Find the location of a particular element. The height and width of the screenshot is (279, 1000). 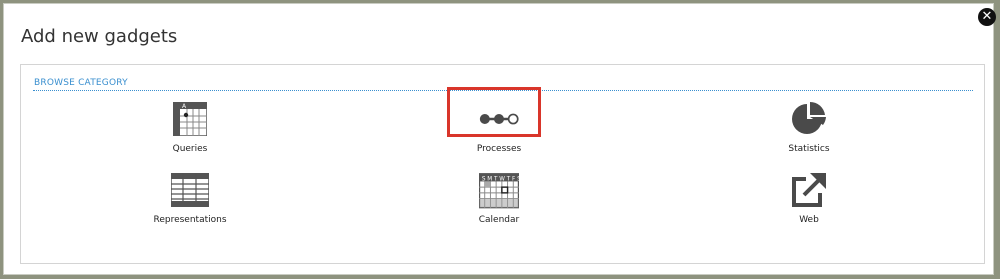

queries-grid-icon: A is located at coordinates (190, 119).